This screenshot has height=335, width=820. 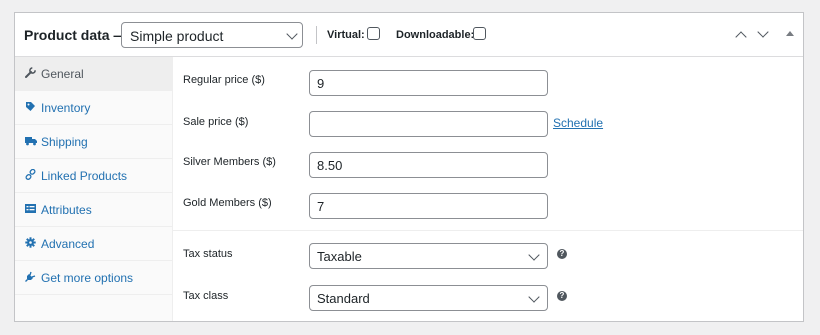 I want to click on gold-members-label: Gold Members ($), so click(x=227, y=203).